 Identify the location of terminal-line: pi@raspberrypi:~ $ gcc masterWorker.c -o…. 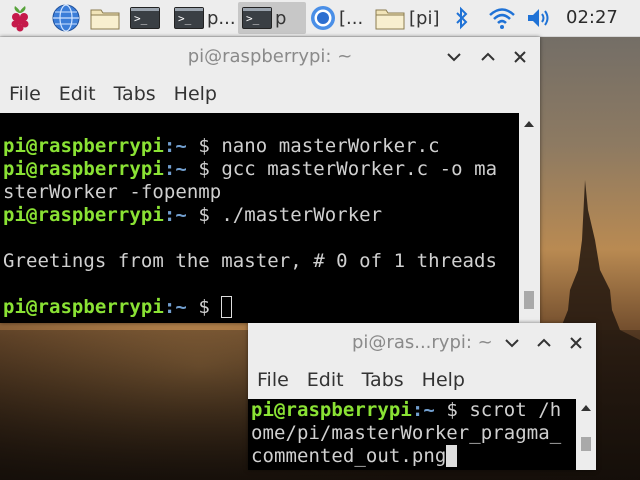
(250, 169).